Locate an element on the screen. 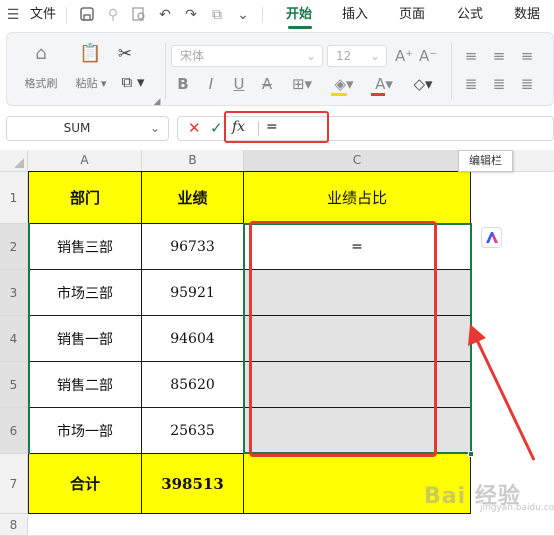 This screenshot has height=536, width=554. header-cell-department: 部门 is located at coordinates (85, 198).